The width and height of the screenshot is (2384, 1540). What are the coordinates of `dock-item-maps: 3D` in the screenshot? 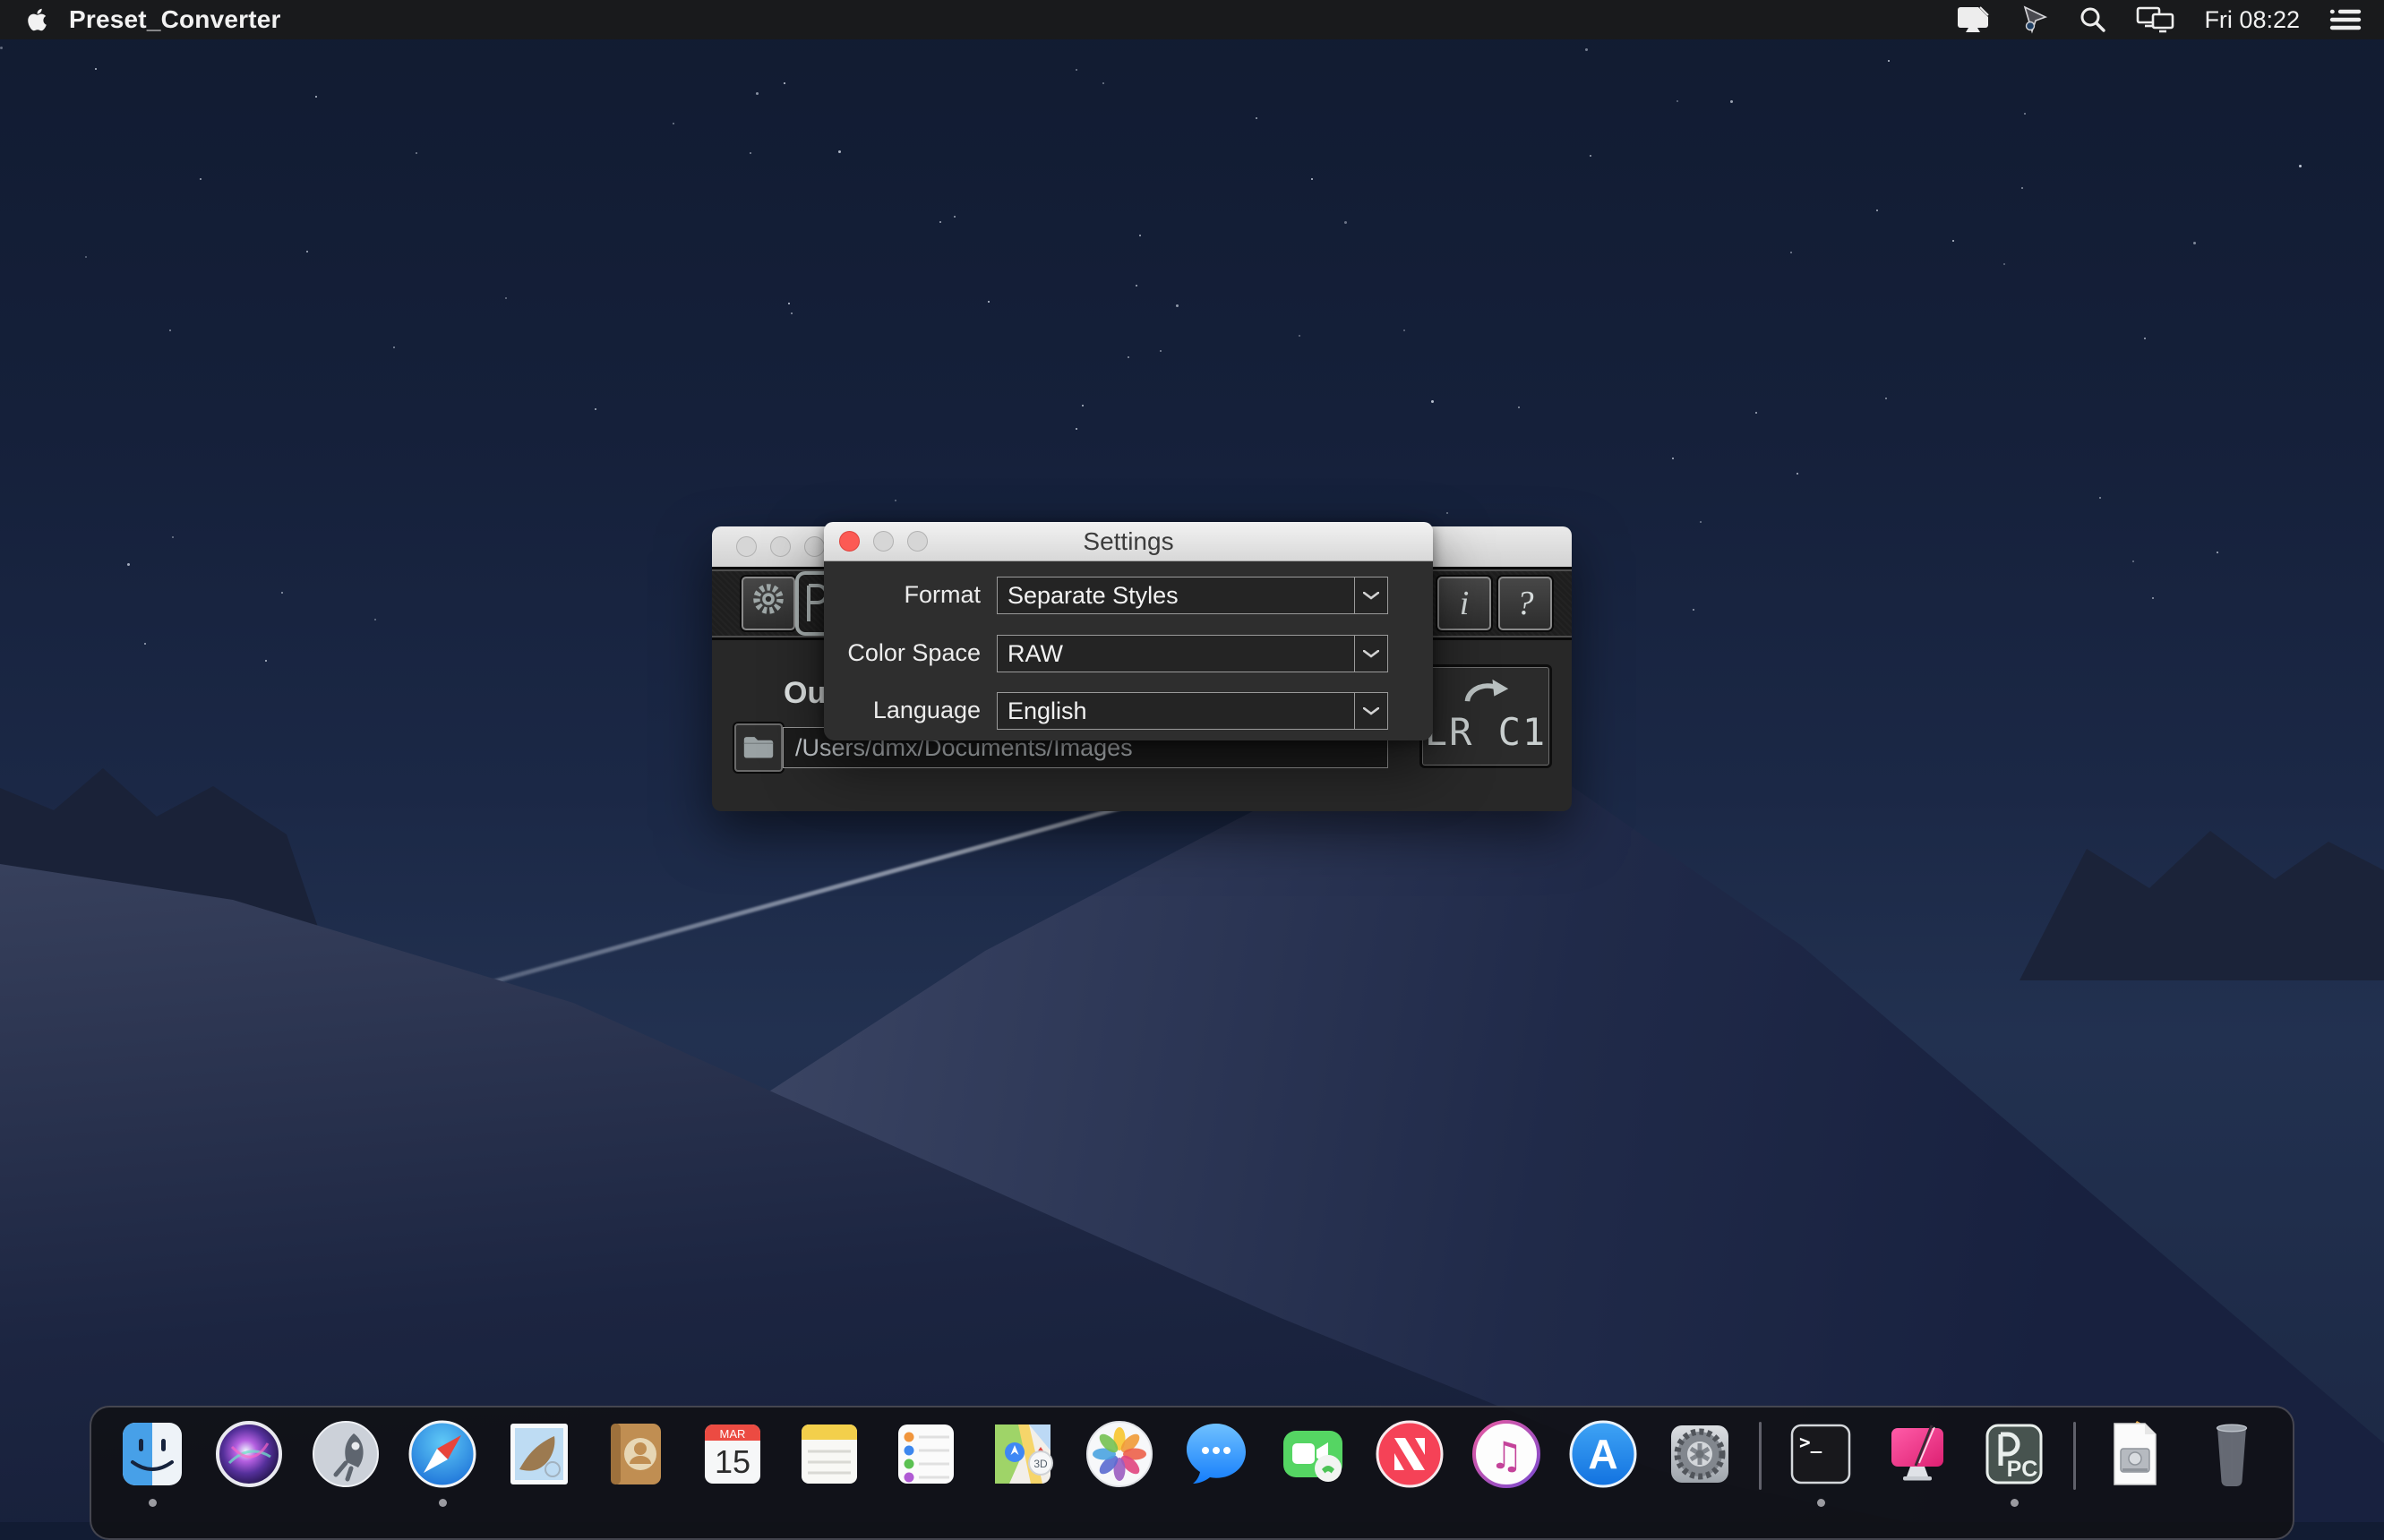 It's located at (1022, 1454).